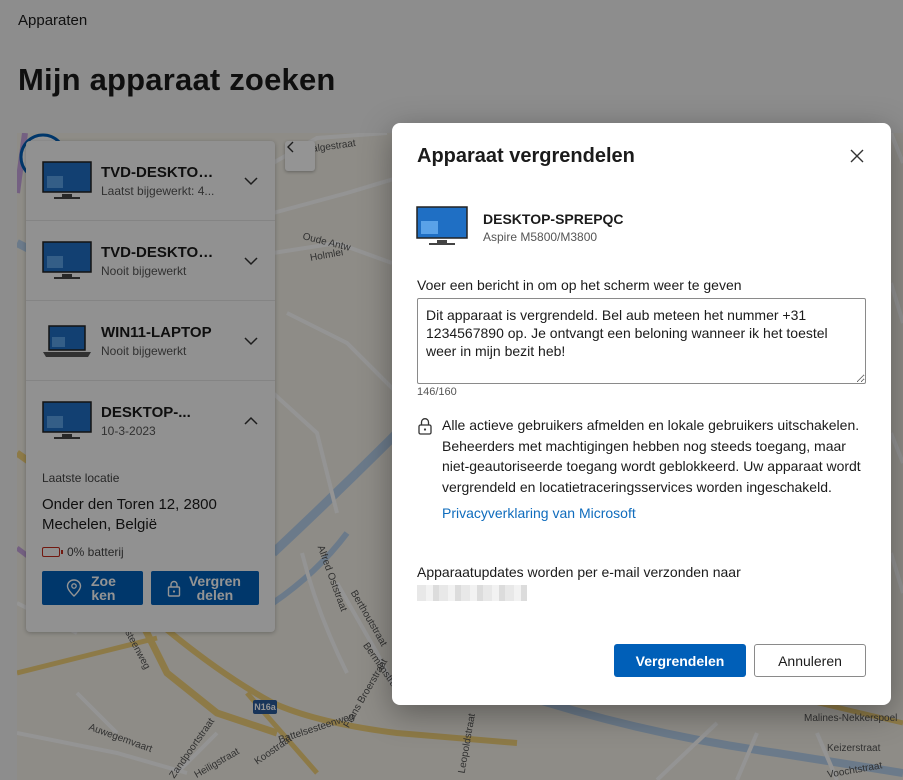 Image resolution: width=903 pixels, height=780 pixels. I want to click on privacy-link: Privacyverklaring van Microsoft, so click(652, 513).